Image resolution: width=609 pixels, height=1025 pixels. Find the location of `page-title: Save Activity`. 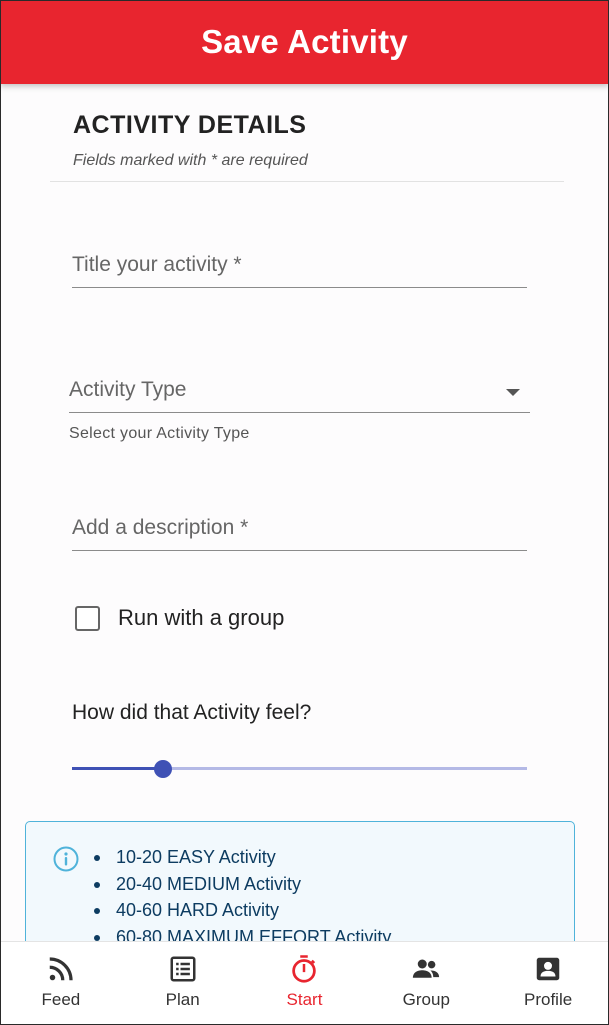

page-title: Save Activity is located at coordinates (304, 41).